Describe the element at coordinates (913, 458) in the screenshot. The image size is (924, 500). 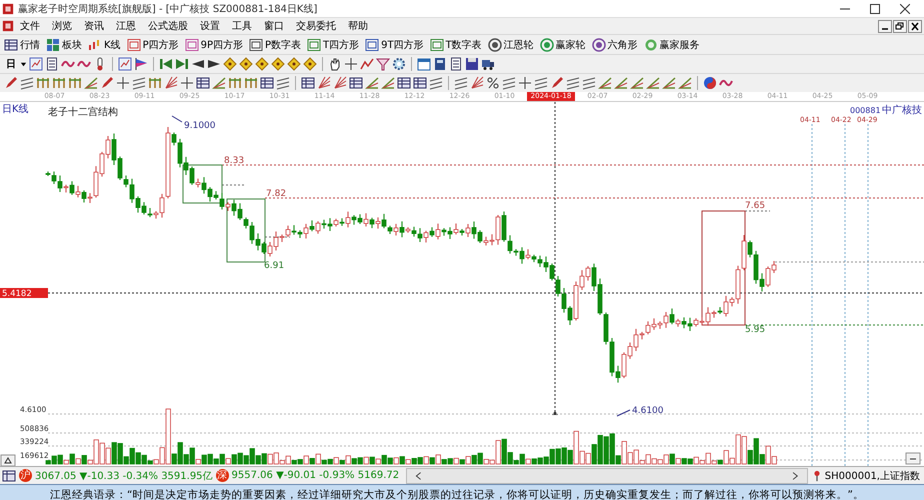
I see `minimize-panel-icon` at that location.